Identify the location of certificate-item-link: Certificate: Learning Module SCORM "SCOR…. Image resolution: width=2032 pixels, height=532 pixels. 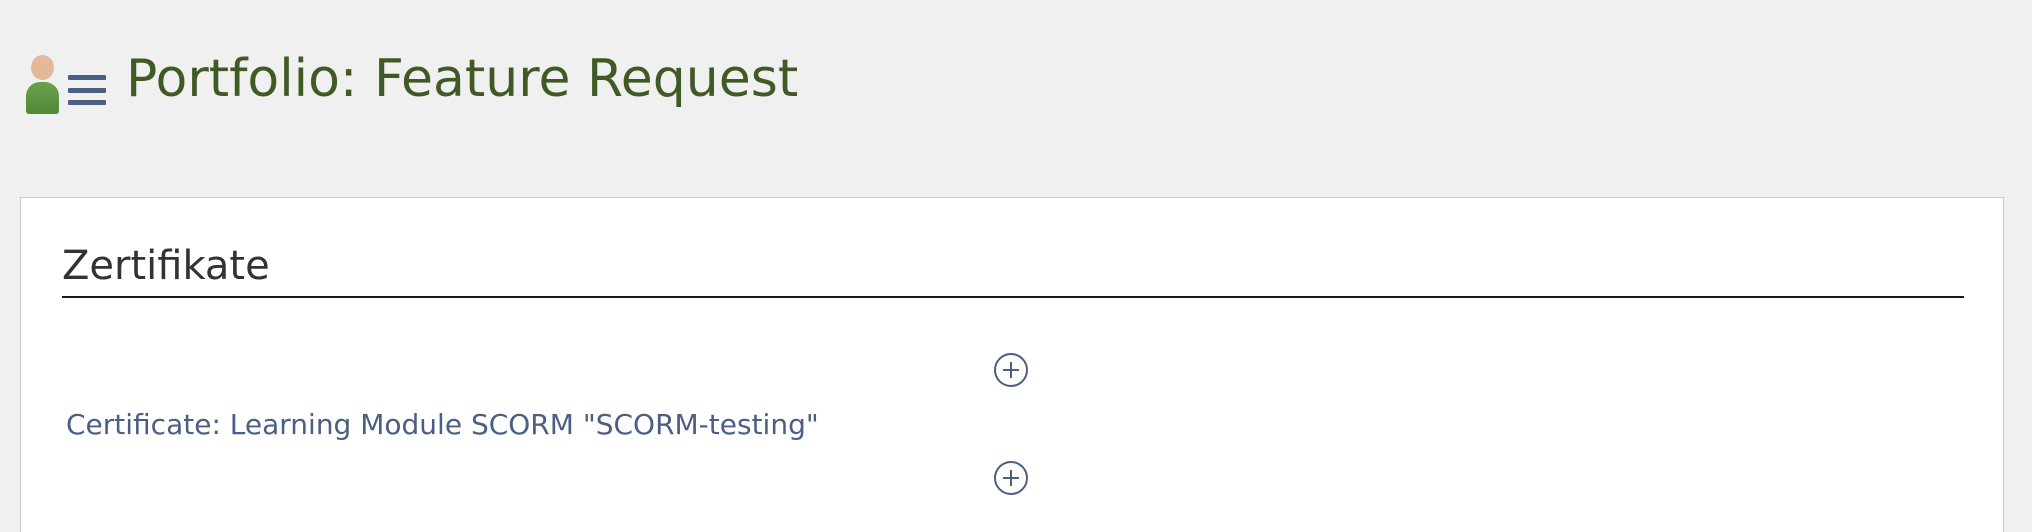
(442, 424).